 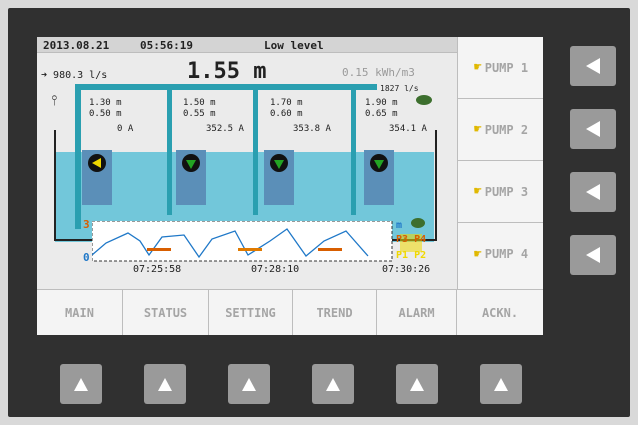 What do you see at coordinates (166, 312) in the screenshot?
I see `tab-status: STATUS` at bounding box center [166, 312].